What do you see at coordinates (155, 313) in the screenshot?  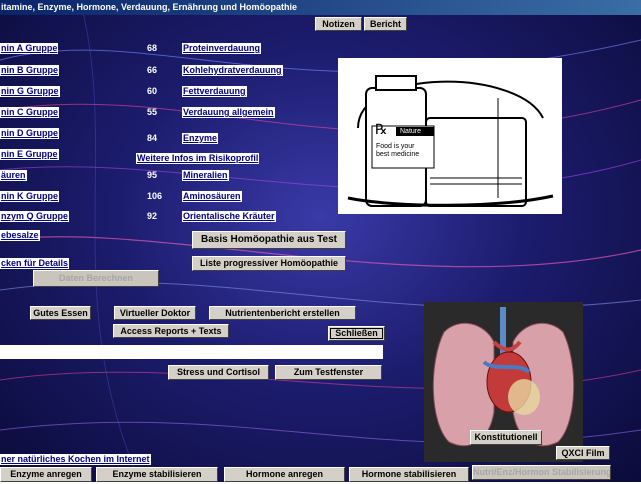 I see `virtual-doctor-button: Virtueller Doktor` at bounding box center [155, 313].